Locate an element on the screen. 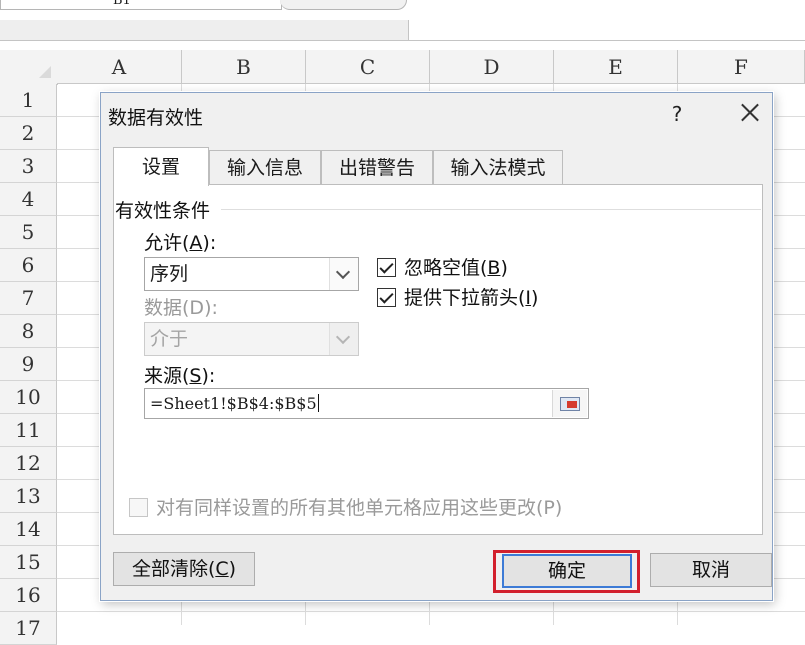  in-cell-dropdown-label: 提供下拉箭头(I) is located at coordinates (471, 298).